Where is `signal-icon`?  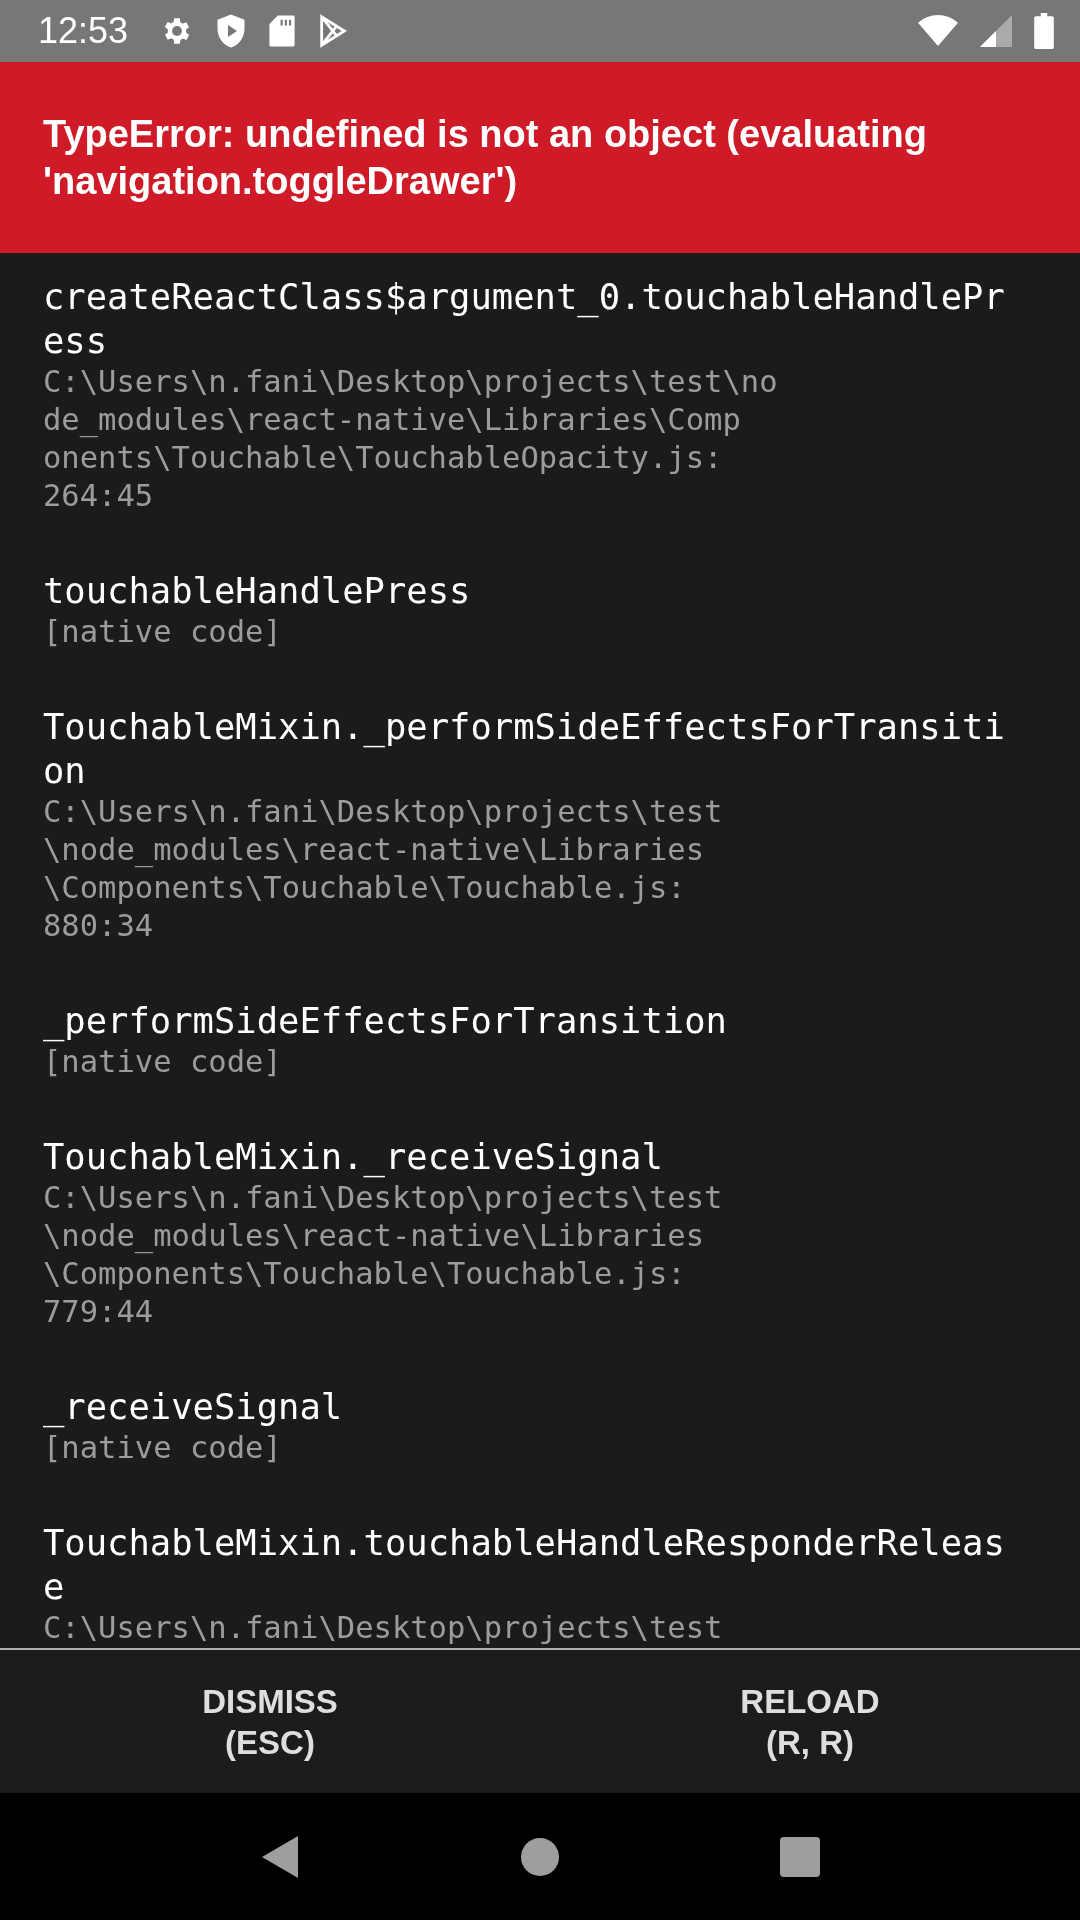 signal-icon is located at coordinates (996, 31).